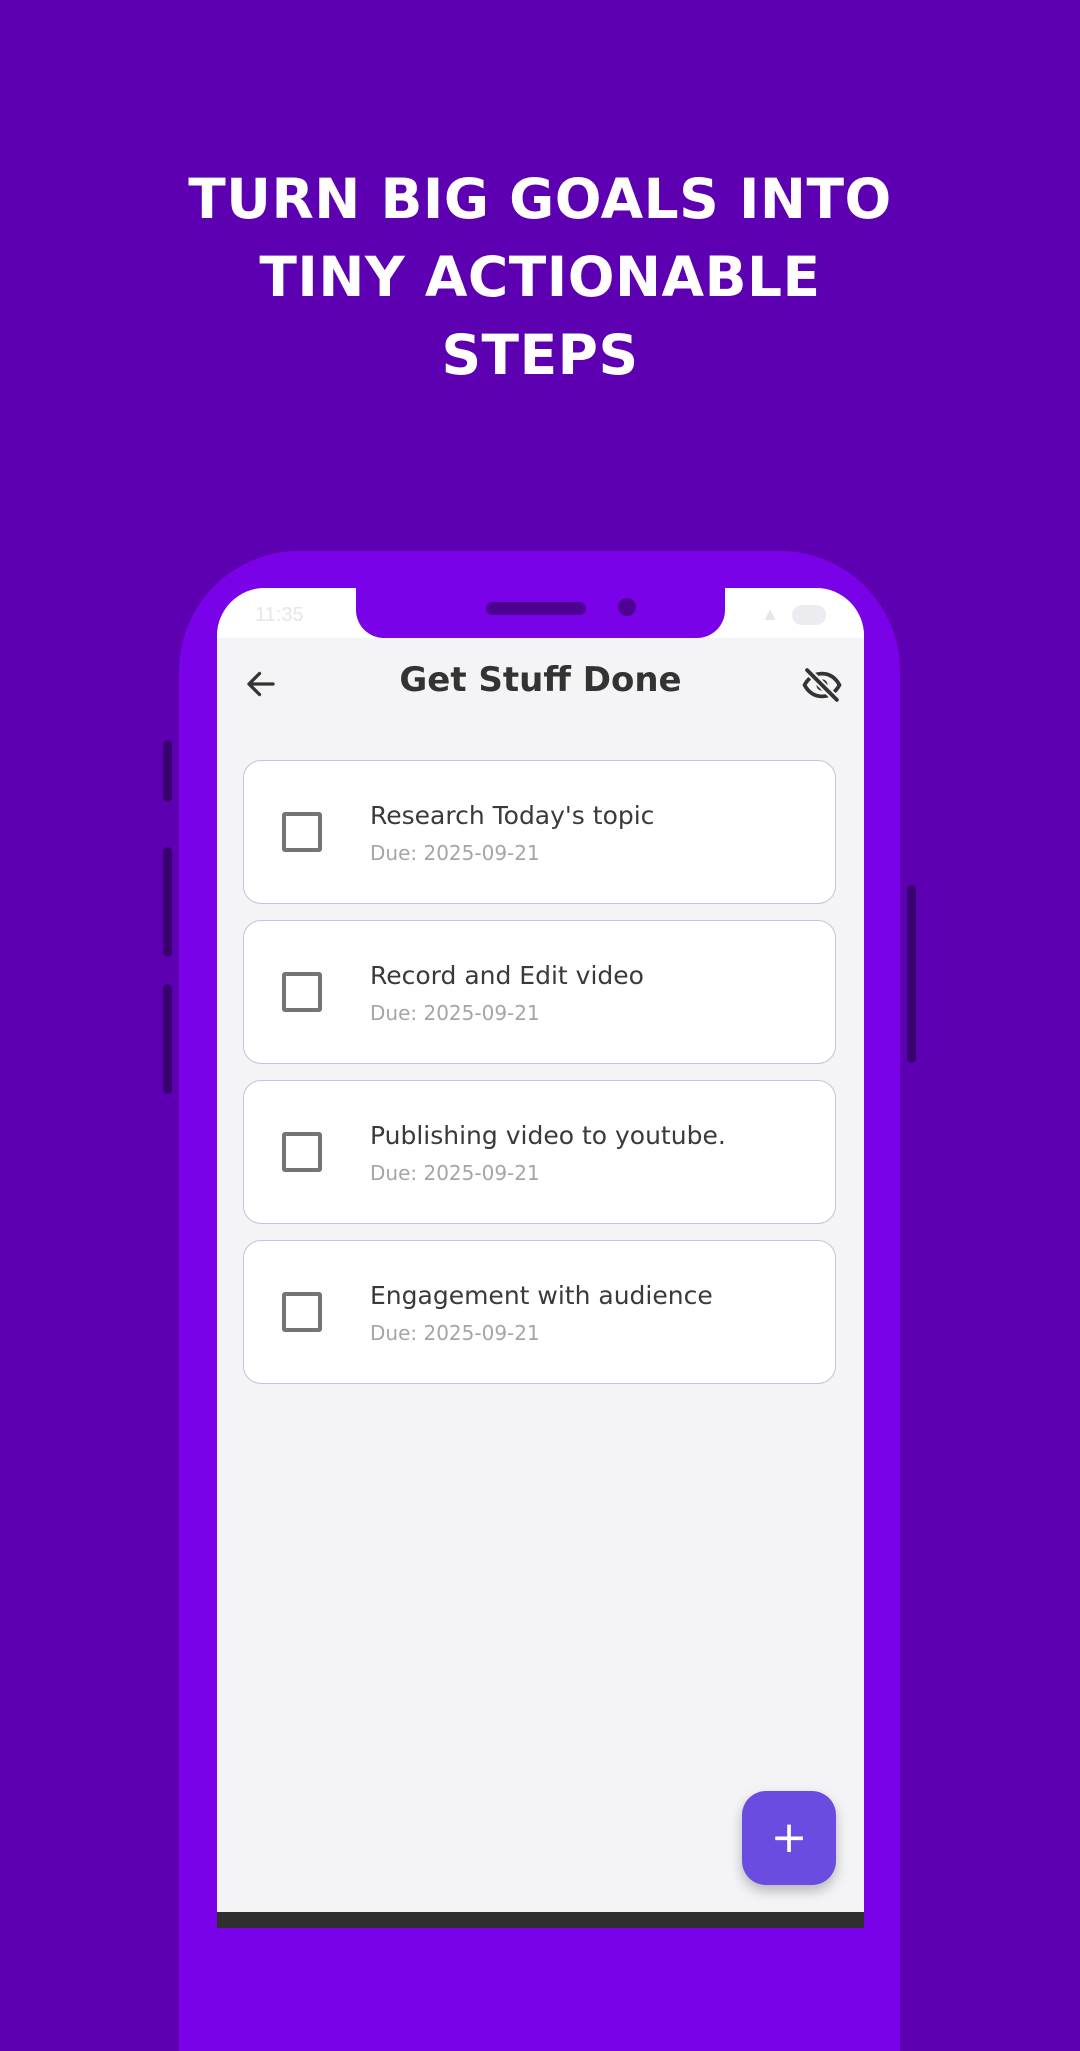  I want to click on battery-icon, so click(809, 615).